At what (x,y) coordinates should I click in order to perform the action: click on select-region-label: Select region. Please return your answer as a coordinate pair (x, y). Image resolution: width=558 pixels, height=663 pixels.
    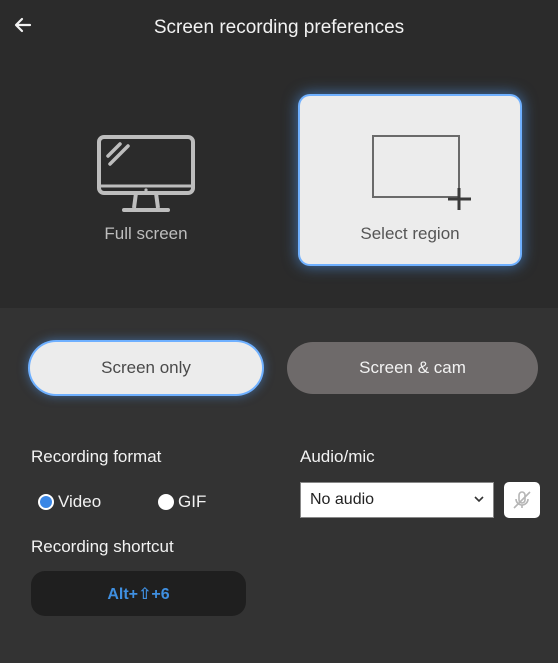
    Looking at the image, I should click on (410, 233).